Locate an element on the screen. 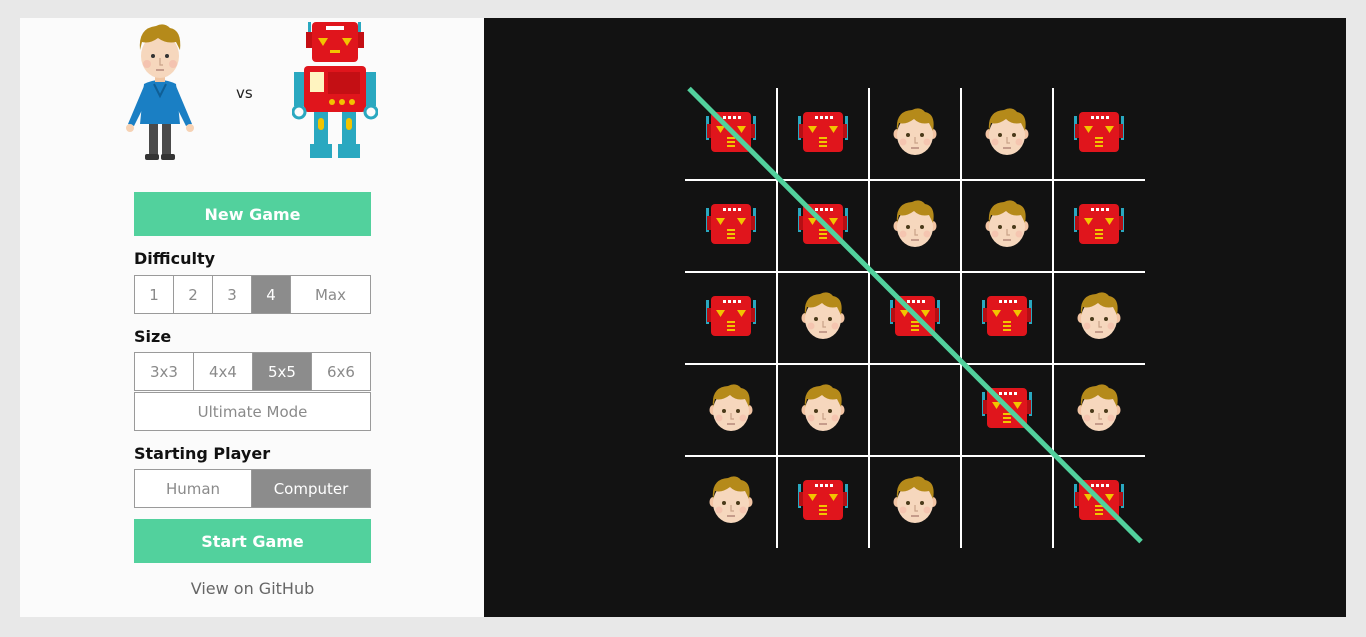  starting-player-label: Starting Player is located at coordinates (202, 453).